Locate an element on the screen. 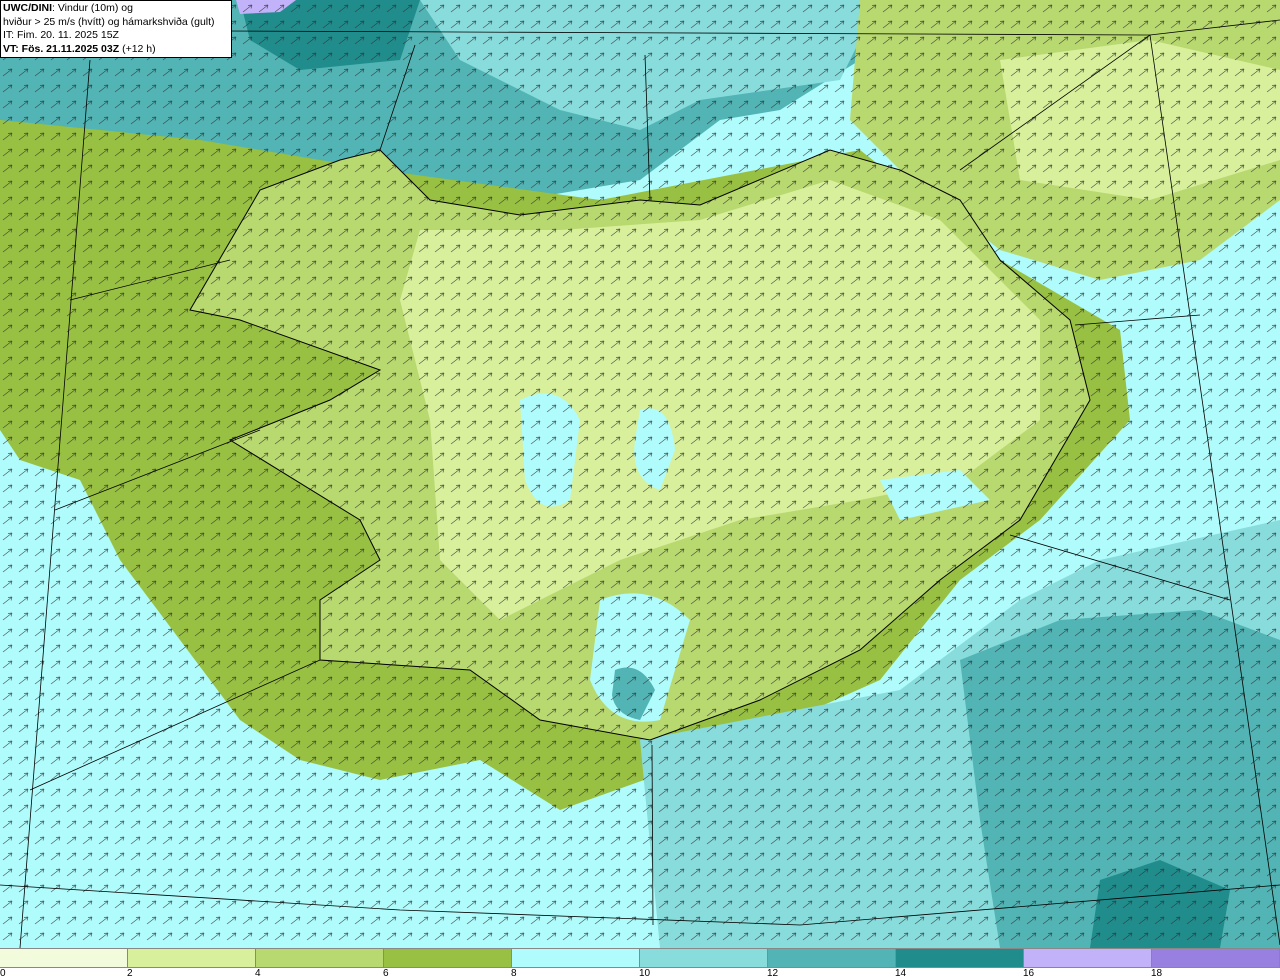 Image resolution: width=1280 pixels, height=980 pixels. legend-tick-label: 16 is located at coordinates (1029, 973).